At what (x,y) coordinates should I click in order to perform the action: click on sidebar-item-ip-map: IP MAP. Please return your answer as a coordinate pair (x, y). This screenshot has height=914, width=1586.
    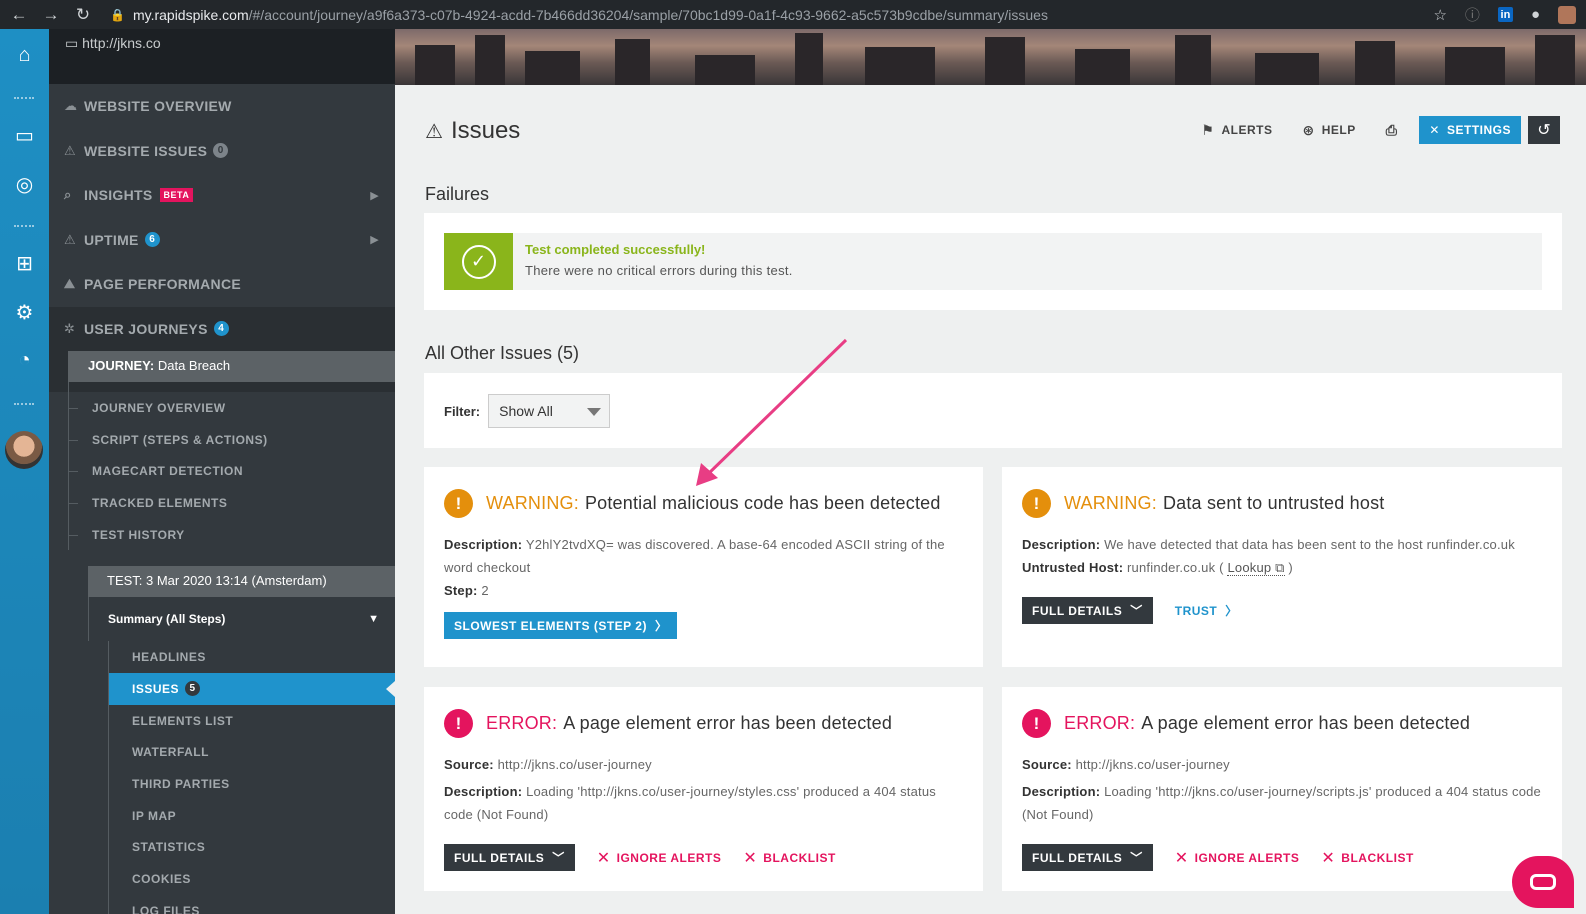
    Looking at the image, I should click on (252, 816).